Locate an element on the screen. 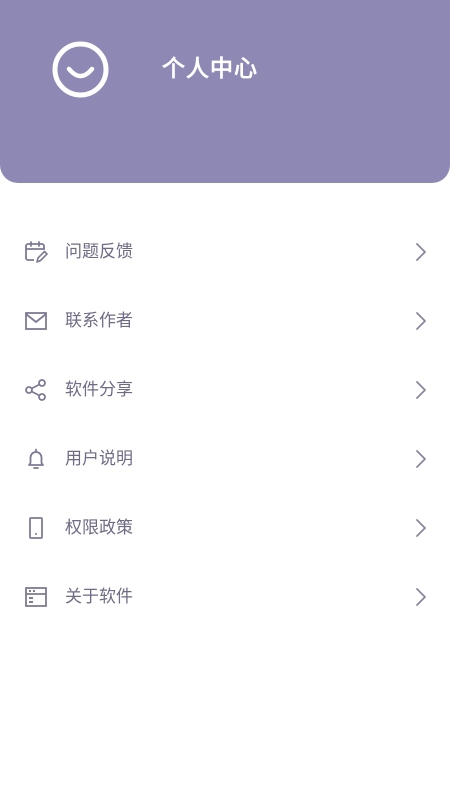 The height and width of the screenshot is (800, 450). page-title: 个人中心 is located at coordinates (210, 69).